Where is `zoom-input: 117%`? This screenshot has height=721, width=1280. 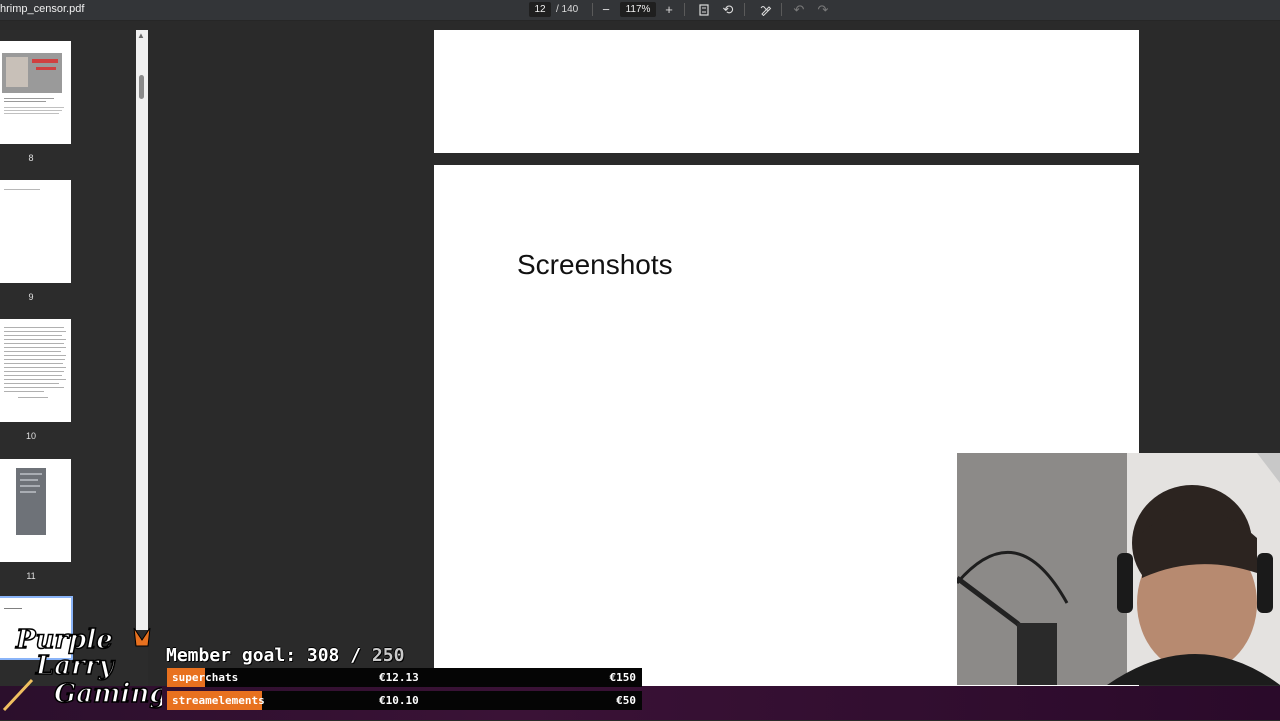
zoom-input: 117% is located at coordinates (638, 9).